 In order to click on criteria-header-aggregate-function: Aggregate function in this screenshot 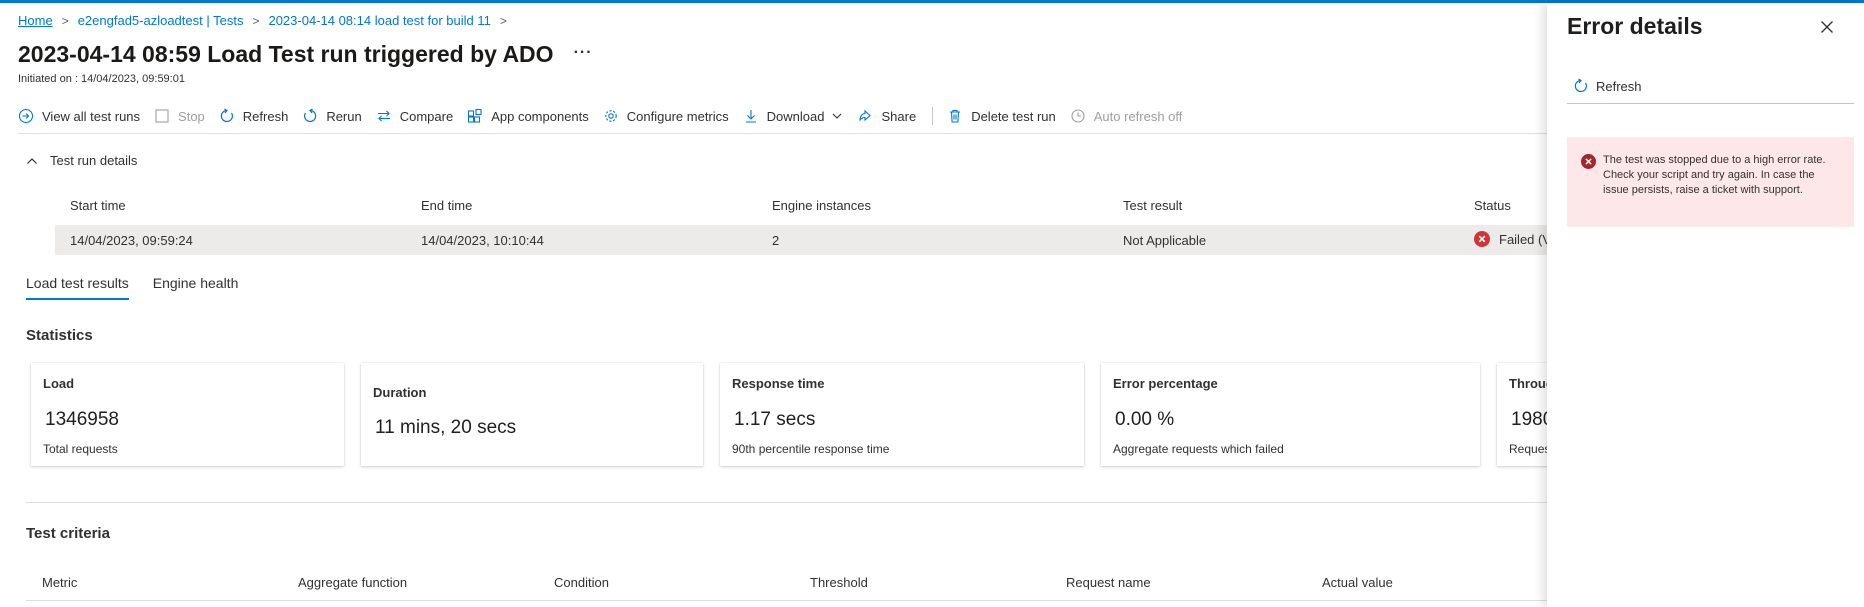, I will do `click(353, 582)`.